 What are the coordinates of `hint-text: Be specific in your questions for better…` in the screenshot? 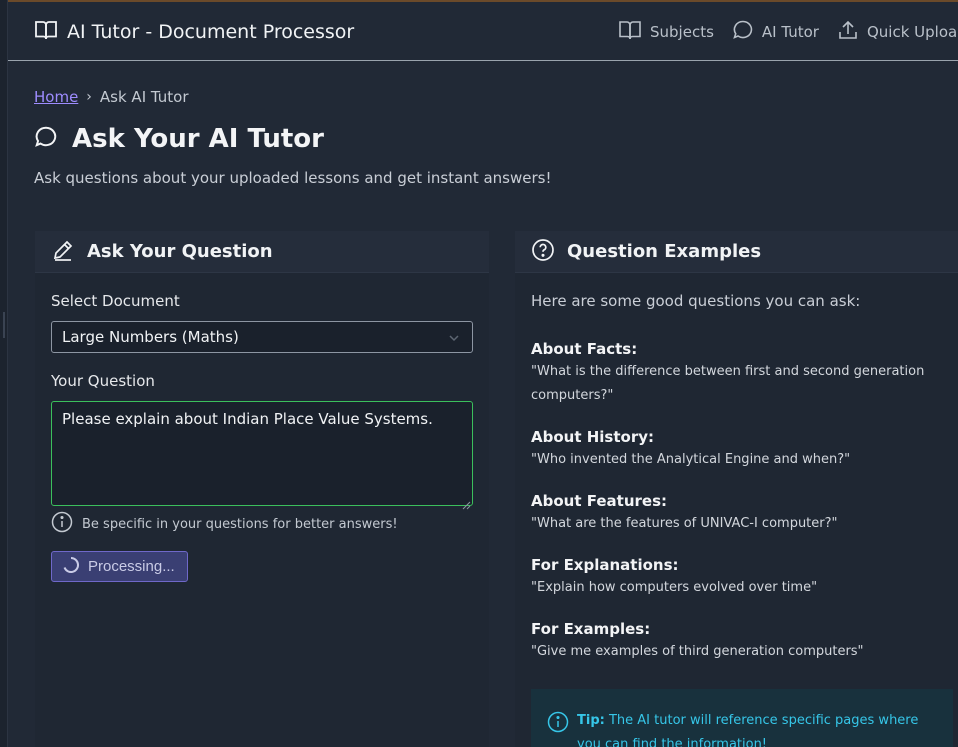 It's located at (240, 524).